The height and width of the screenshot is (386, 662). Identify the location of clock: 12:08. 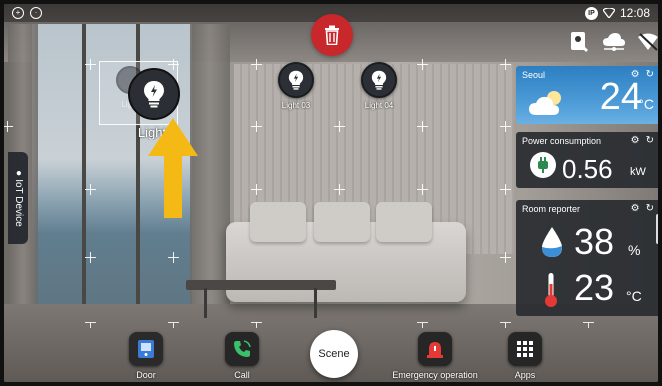
(634, 13).